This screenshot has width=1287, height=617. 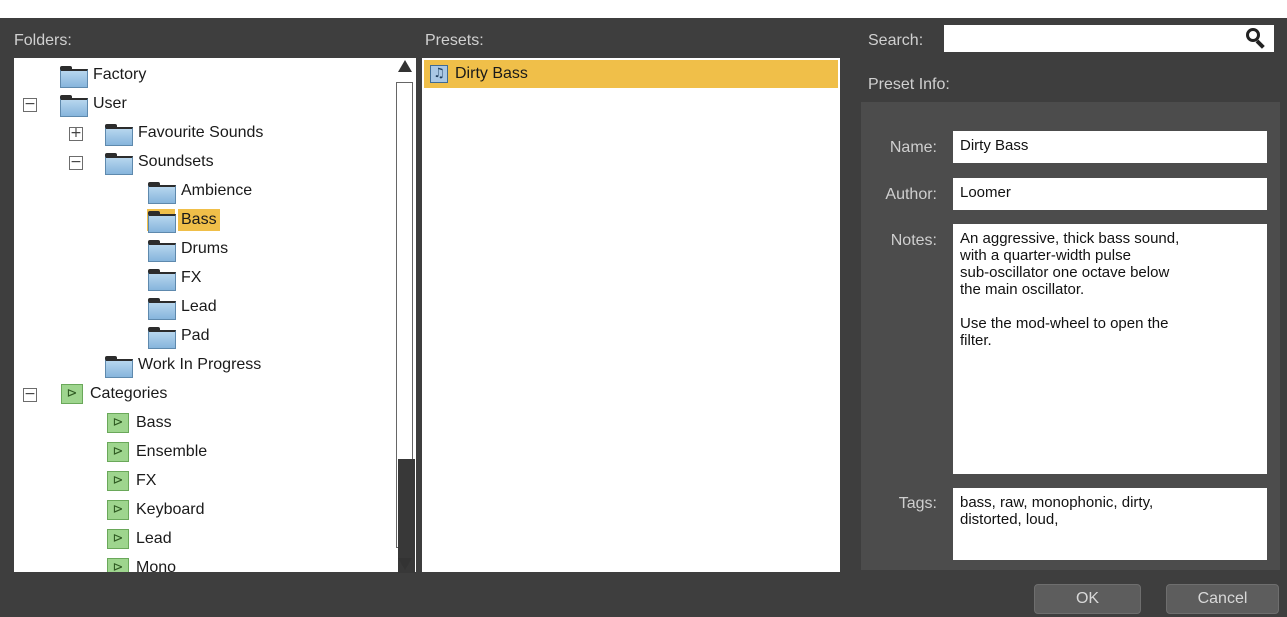 What do you see at coordinates (1222, 599) in the screenshot?
I see `cancel-button: Cancel` at bounding box center [1222, 599].